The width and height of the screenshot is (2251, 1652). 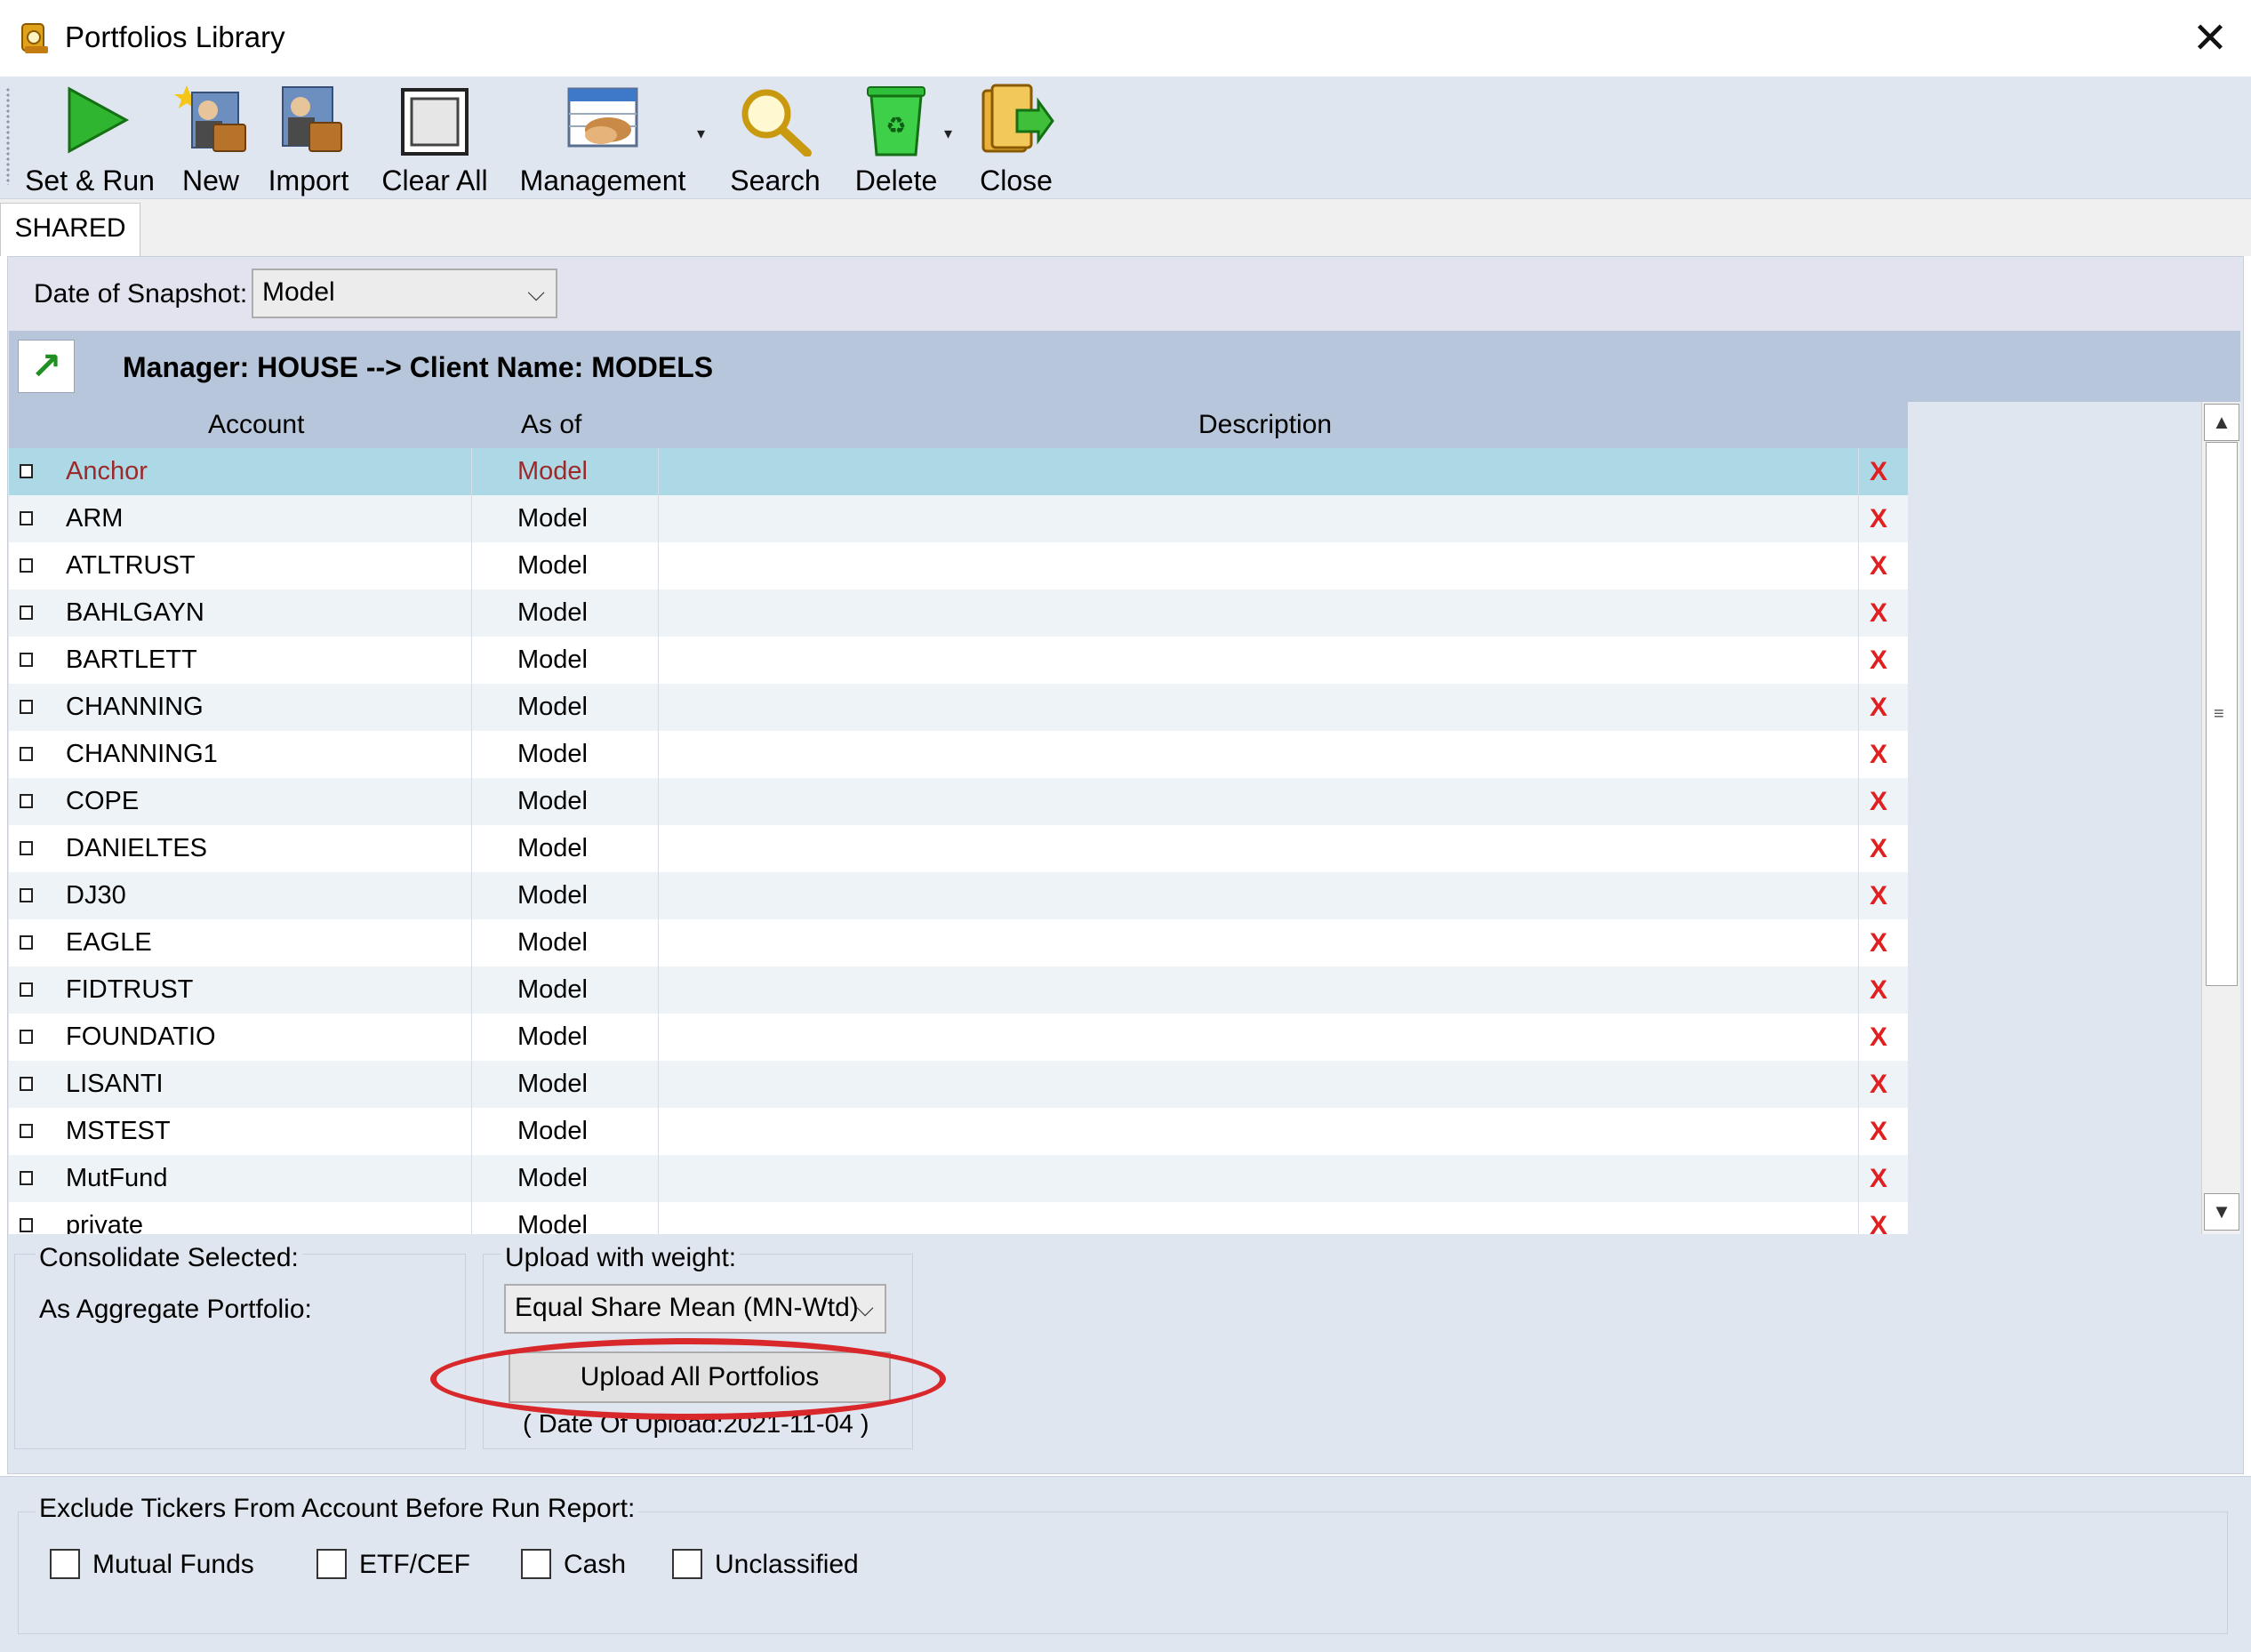 I want to click on table-row: DJ30 Model X, so click(x=959, y=896).